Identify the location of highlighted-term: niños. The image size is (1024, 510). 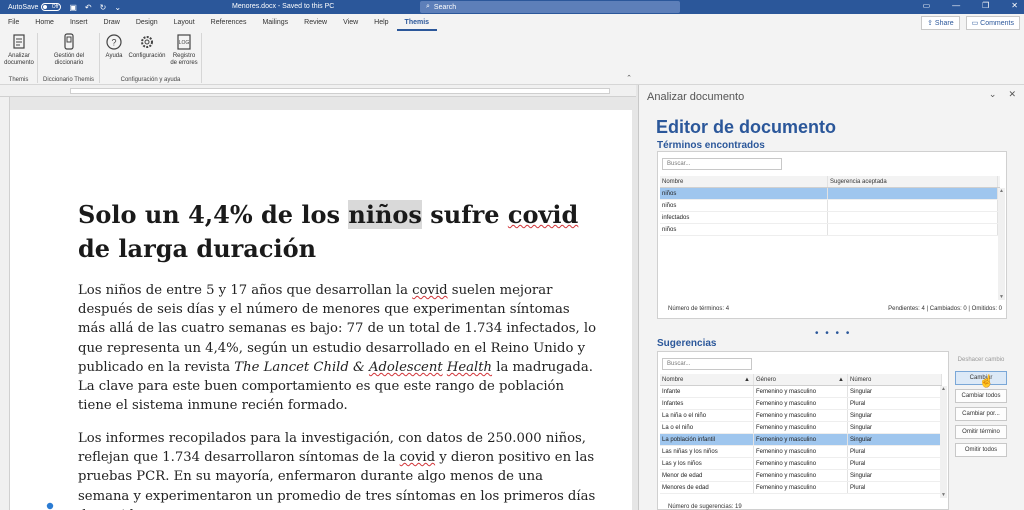
(385, 214).